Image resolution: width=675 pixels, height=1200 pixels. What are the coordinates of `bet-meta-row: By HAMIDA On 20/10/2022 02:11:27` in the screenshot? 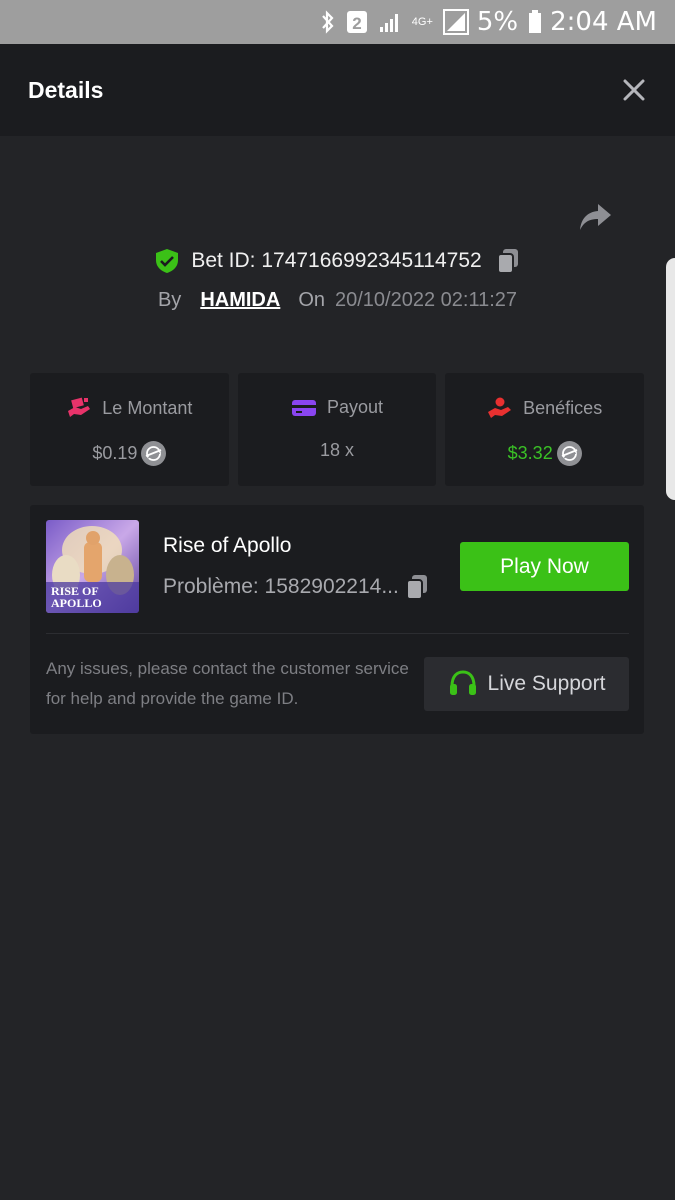 It's located at (337, 300).